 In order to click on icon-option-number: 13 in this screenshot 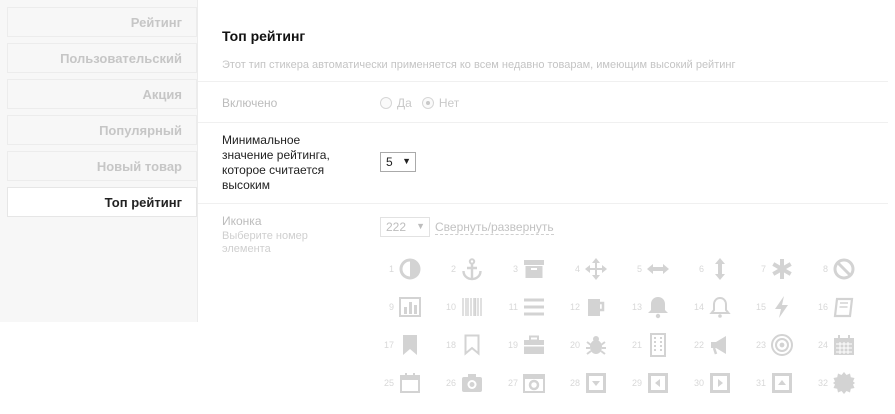, I will do `click(636, 307)`.